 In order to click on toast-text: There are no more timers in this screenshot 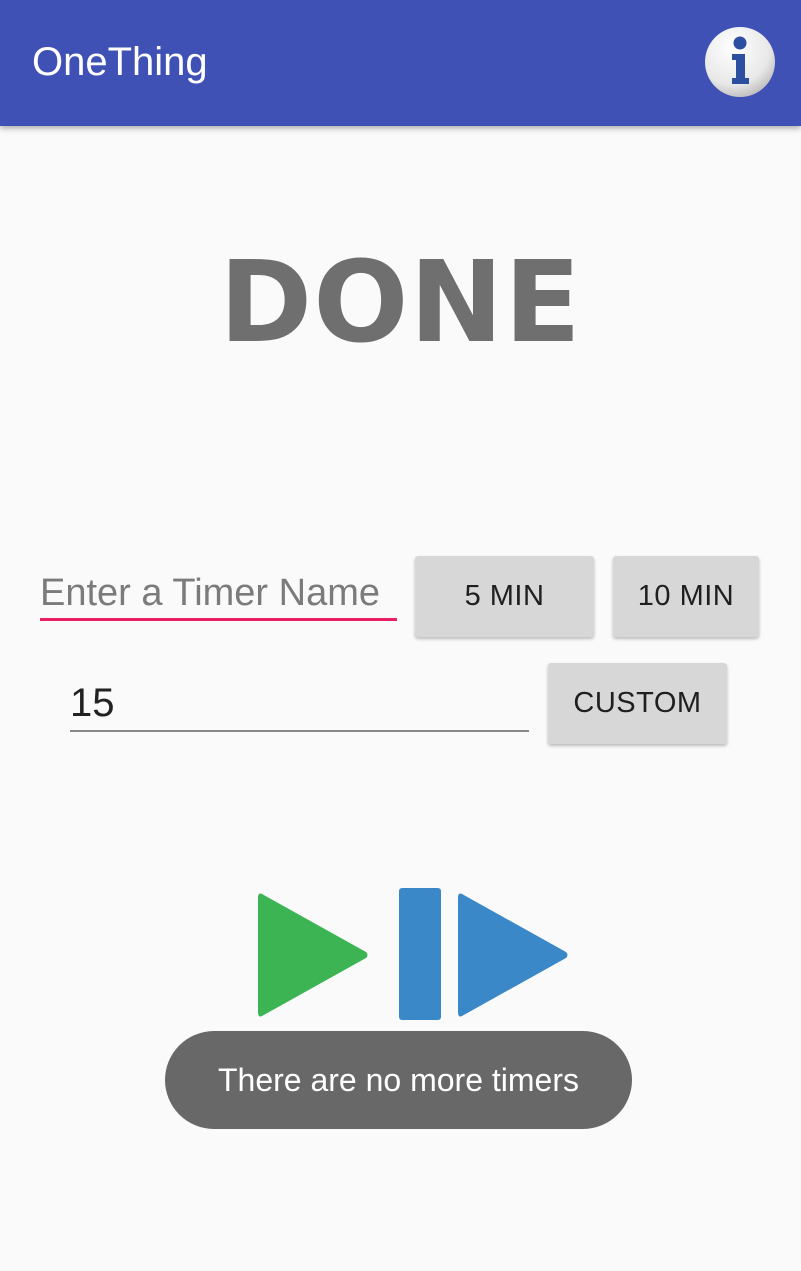, I will do `click(398, 1079)`.